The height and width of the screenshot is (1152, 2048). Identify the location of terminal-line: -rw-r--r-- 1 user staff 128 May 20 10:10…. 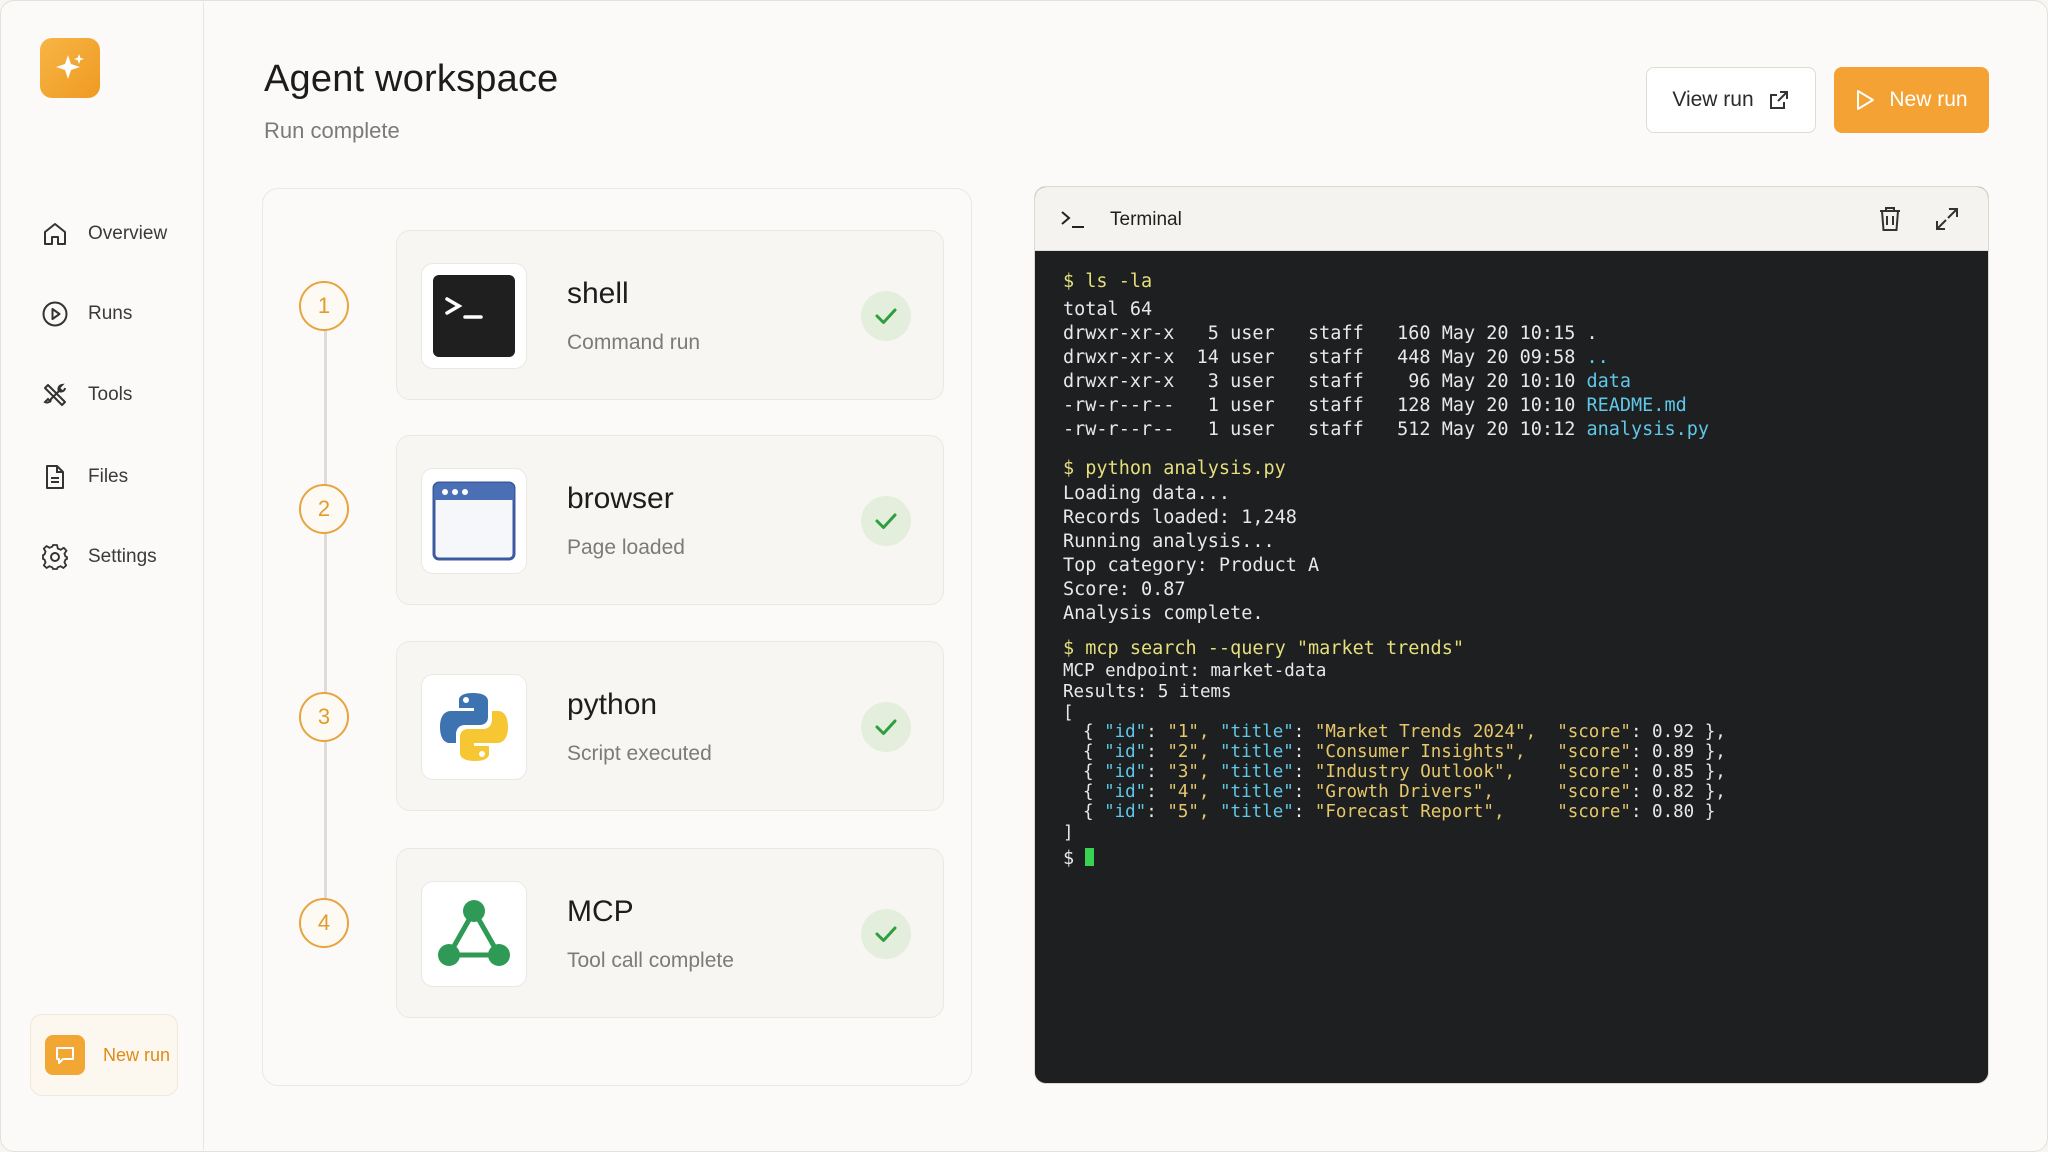
(1375, 405).